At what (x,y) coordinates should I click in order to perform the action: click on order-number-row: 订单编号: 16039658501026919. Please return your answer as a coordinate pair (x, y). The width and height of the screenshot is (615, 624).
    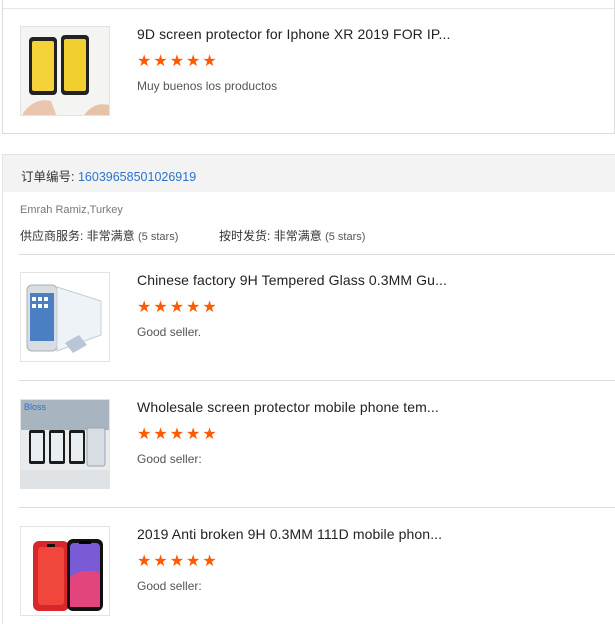
    Looking at the image, I should click on (108, 175).